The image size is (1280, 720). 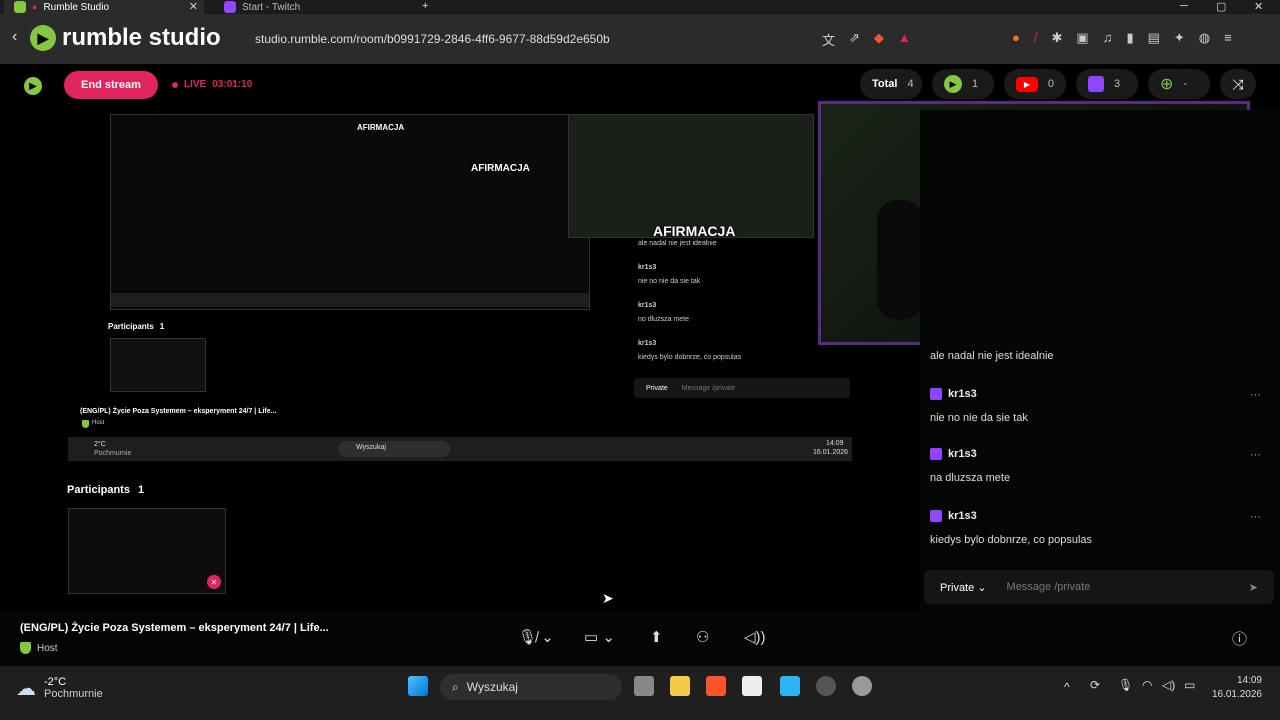 I want to click on pen-icon: /, so click(x=1036, y=38).